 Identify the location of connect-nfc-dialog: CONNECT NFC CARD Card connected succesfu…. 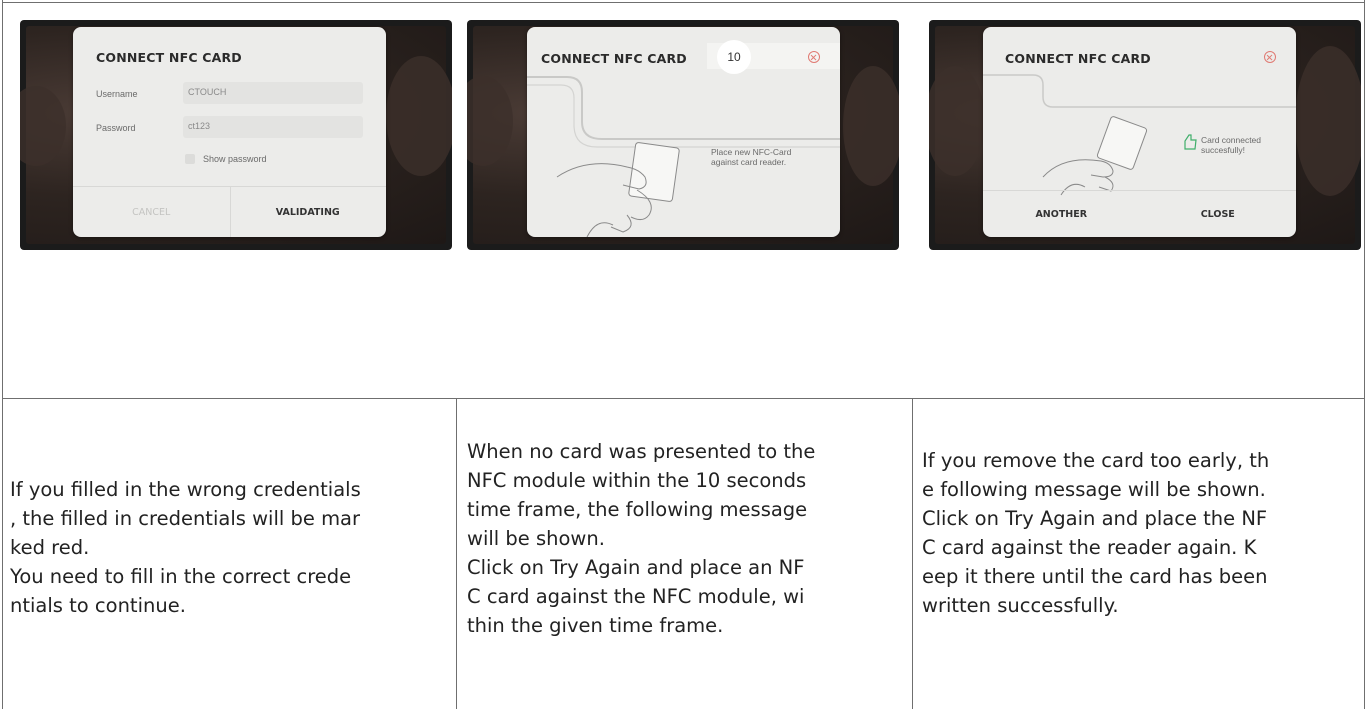
(1139, 132).